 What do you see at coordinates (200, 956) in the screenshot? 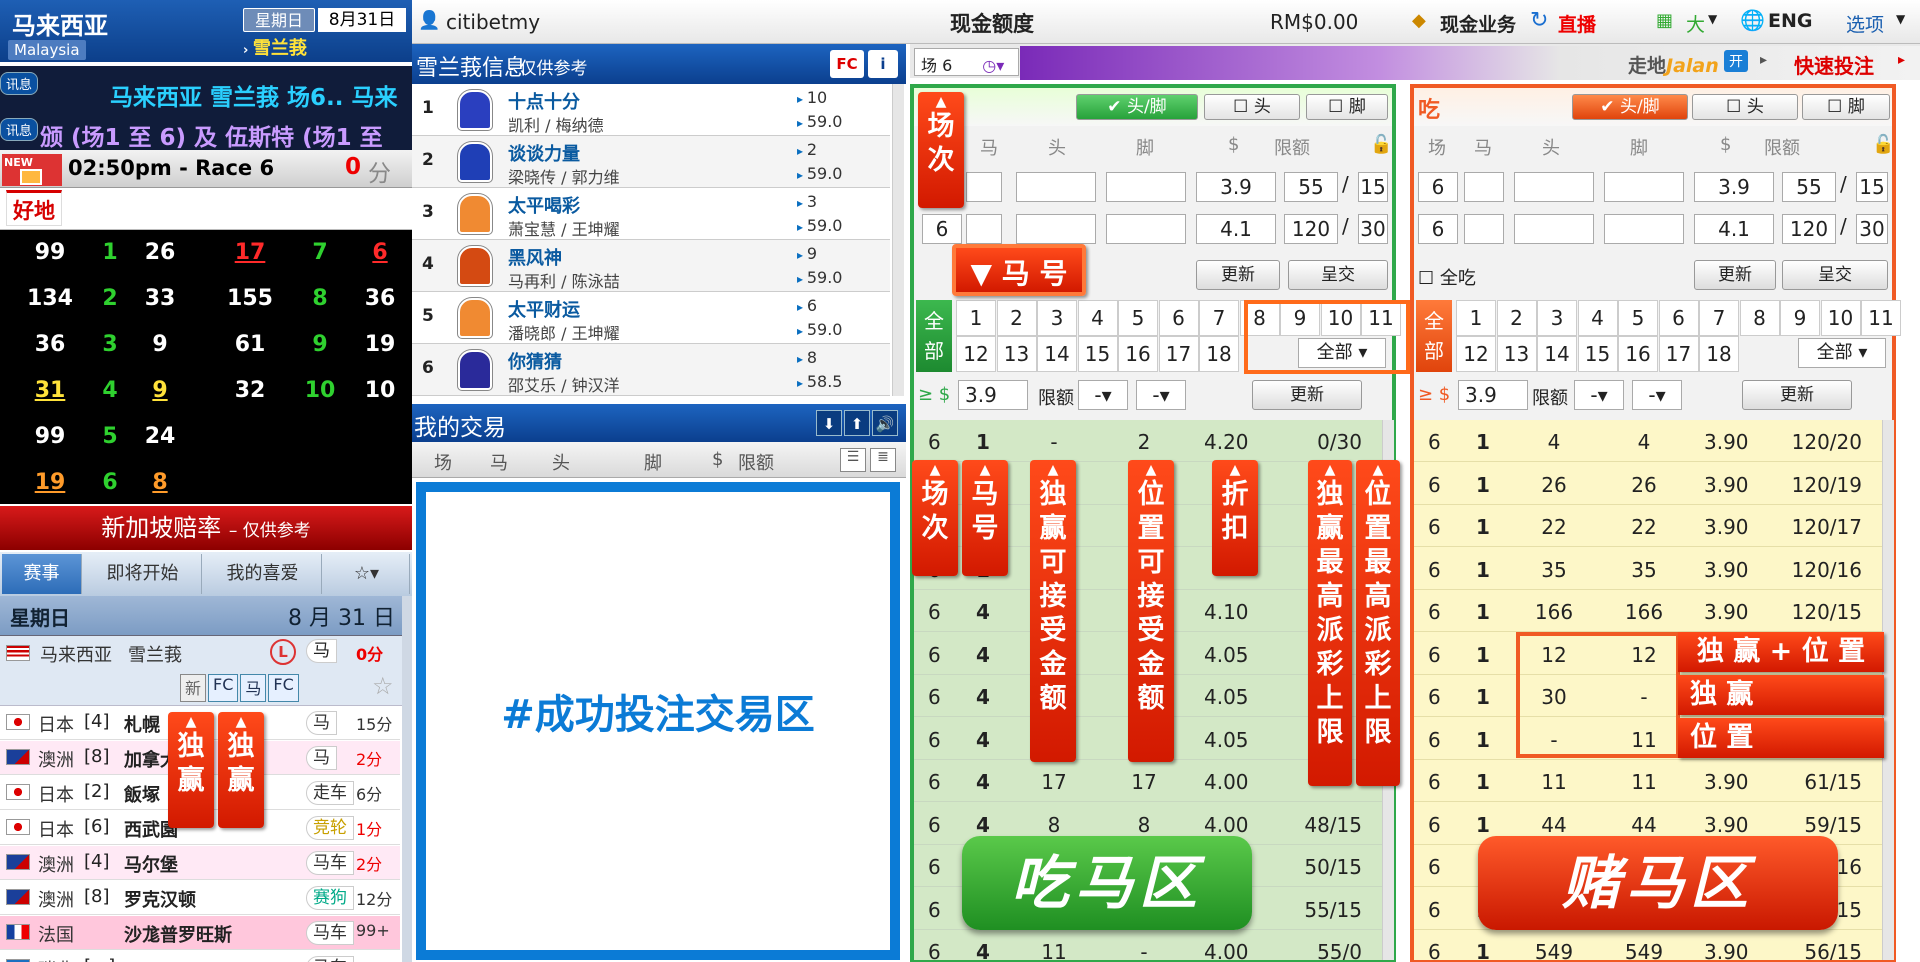
I see `race-list-item: 瑞典 [...]... 马车` at bounding box center [200, 956].